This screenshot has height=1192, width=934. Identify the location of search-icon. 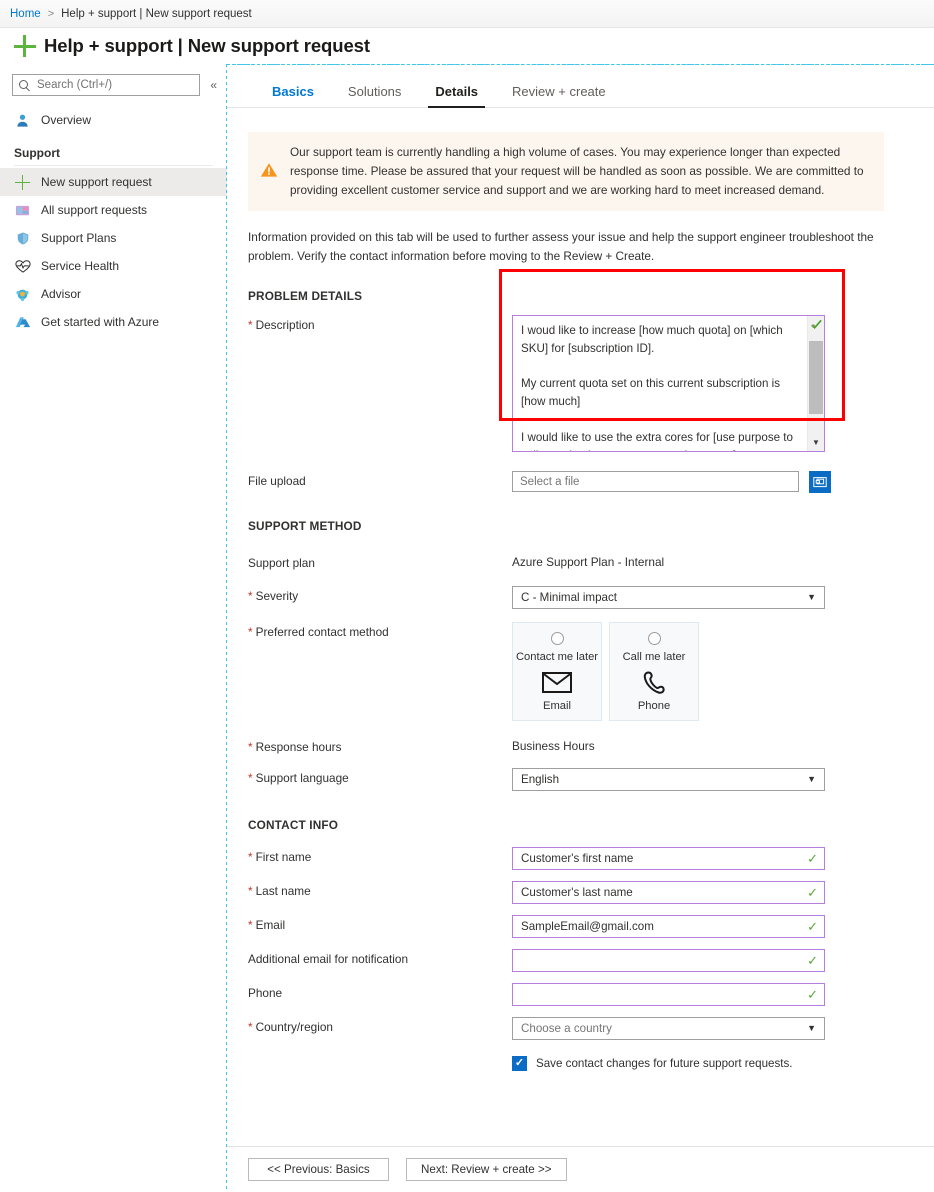
(24, 85).